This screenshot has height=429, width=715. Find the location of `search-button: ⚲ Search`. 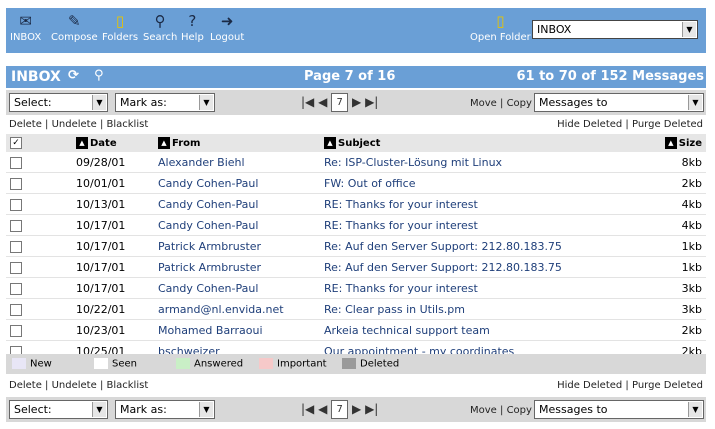

search-button: ⚲ Search is located at coordinates (160, 27).